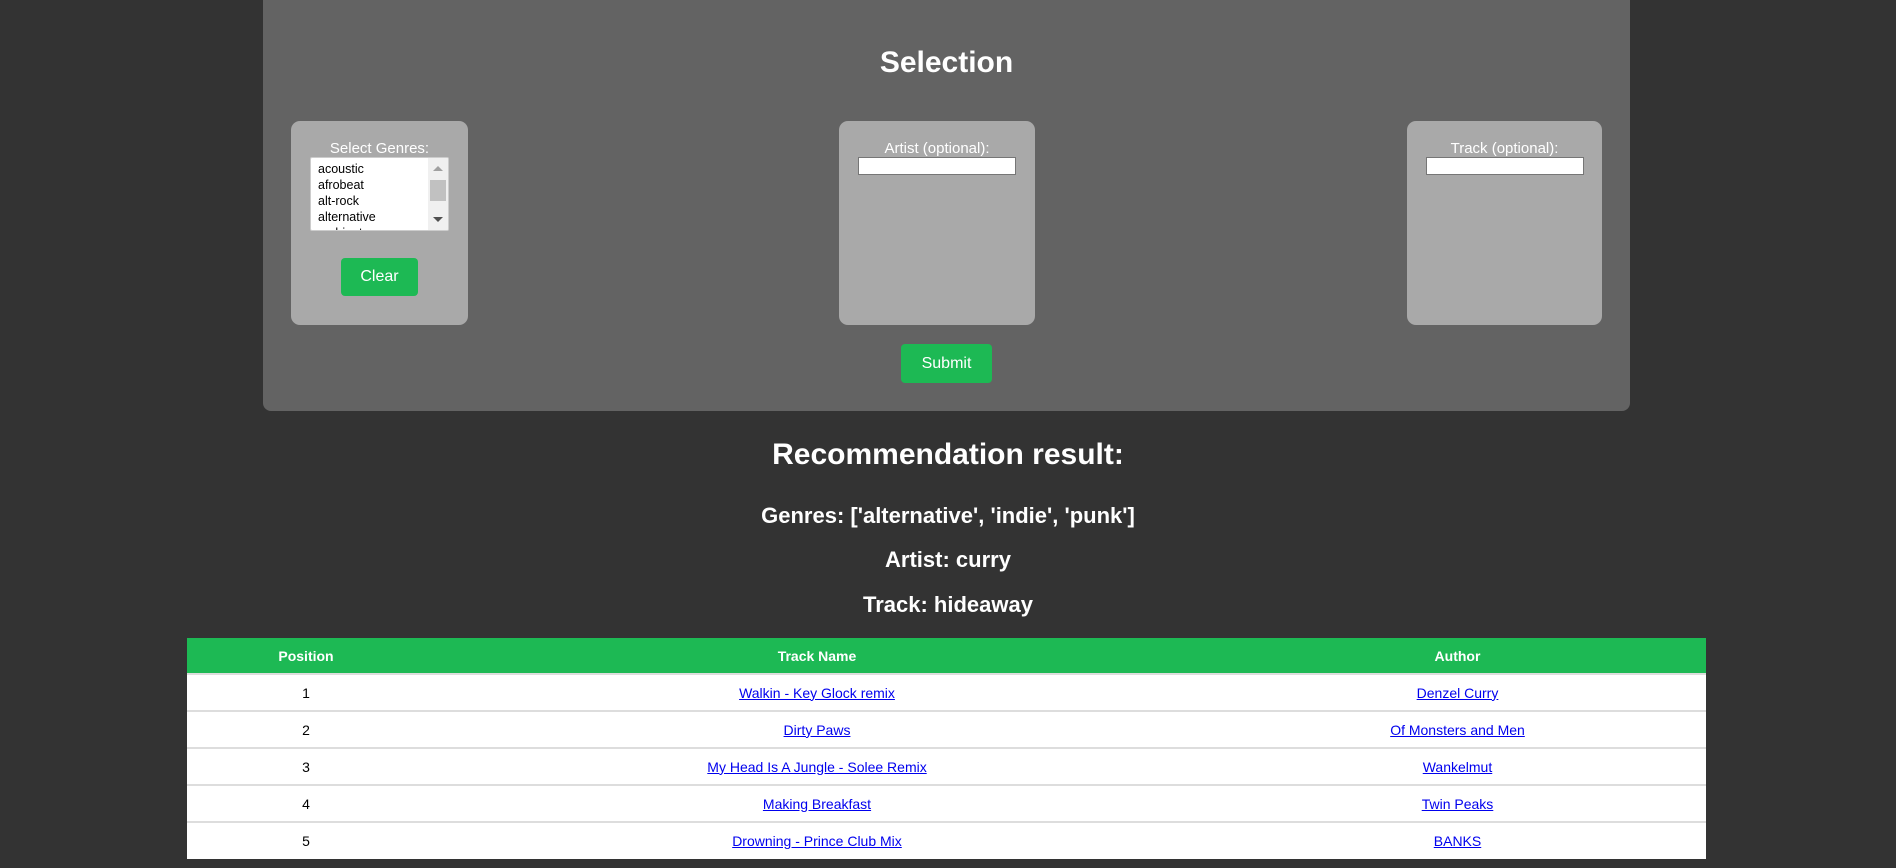 This screenshot has width=1896, height=868. What do you see at coordinates (948, 559) in the screenshot?
I see `result-artist: Artist: curry` at bounding box center [948, 559].